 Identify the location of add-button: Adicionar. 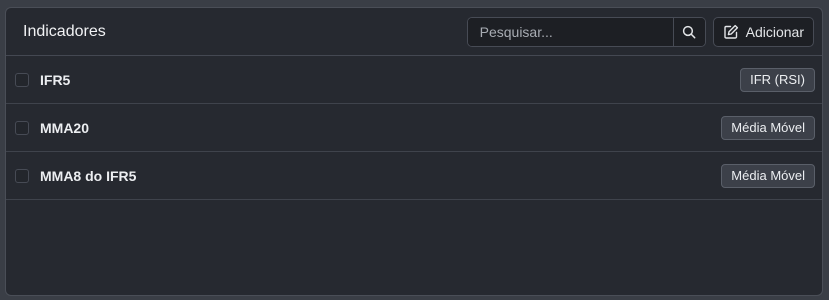
(763, 31).